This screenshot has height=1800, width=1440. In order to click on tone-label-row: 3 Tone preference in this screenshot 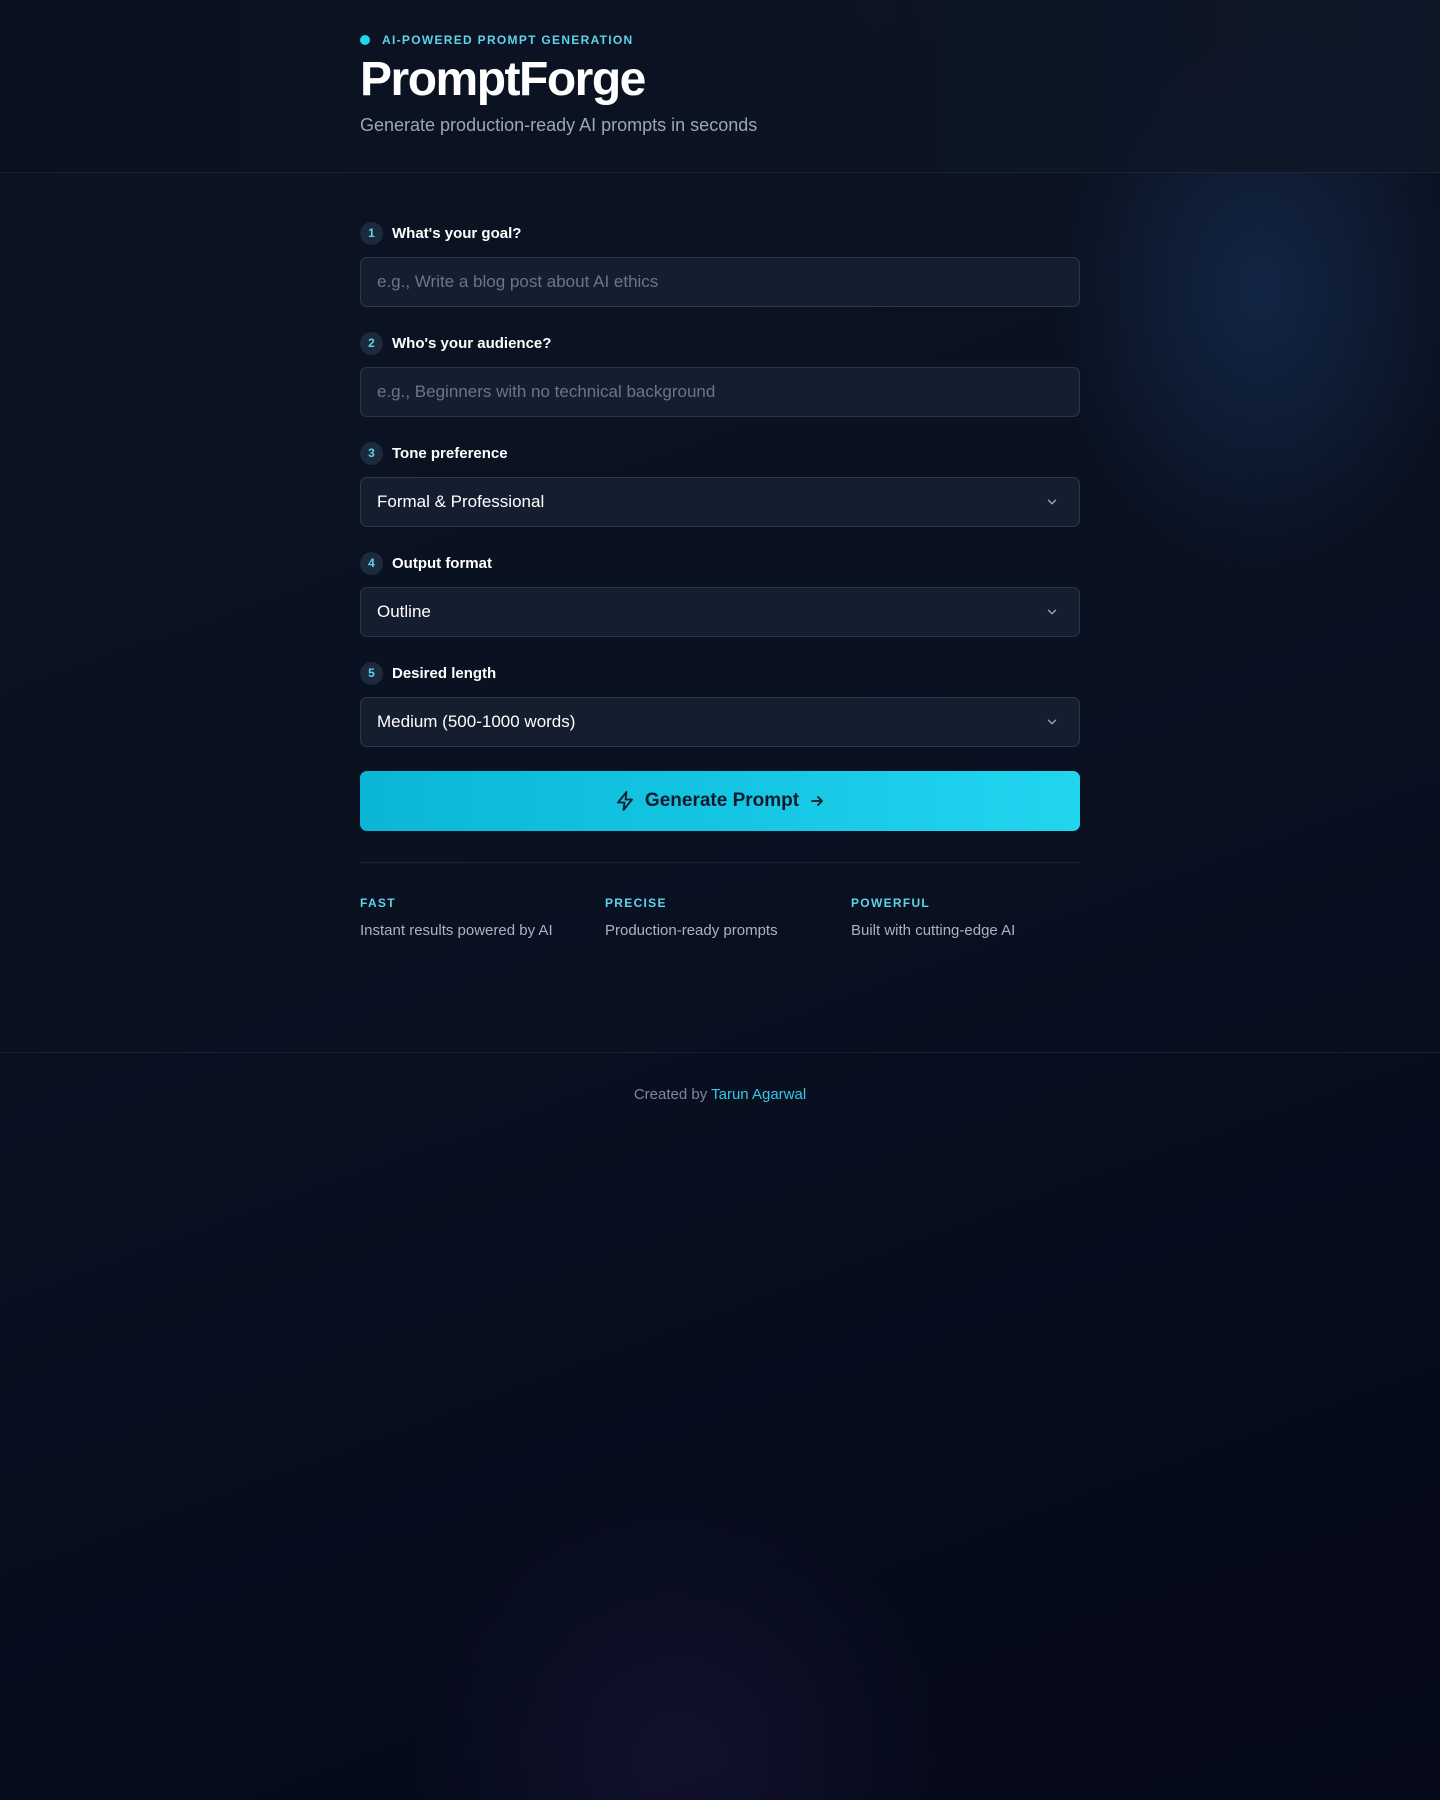, I will do `click(720, 453)`.